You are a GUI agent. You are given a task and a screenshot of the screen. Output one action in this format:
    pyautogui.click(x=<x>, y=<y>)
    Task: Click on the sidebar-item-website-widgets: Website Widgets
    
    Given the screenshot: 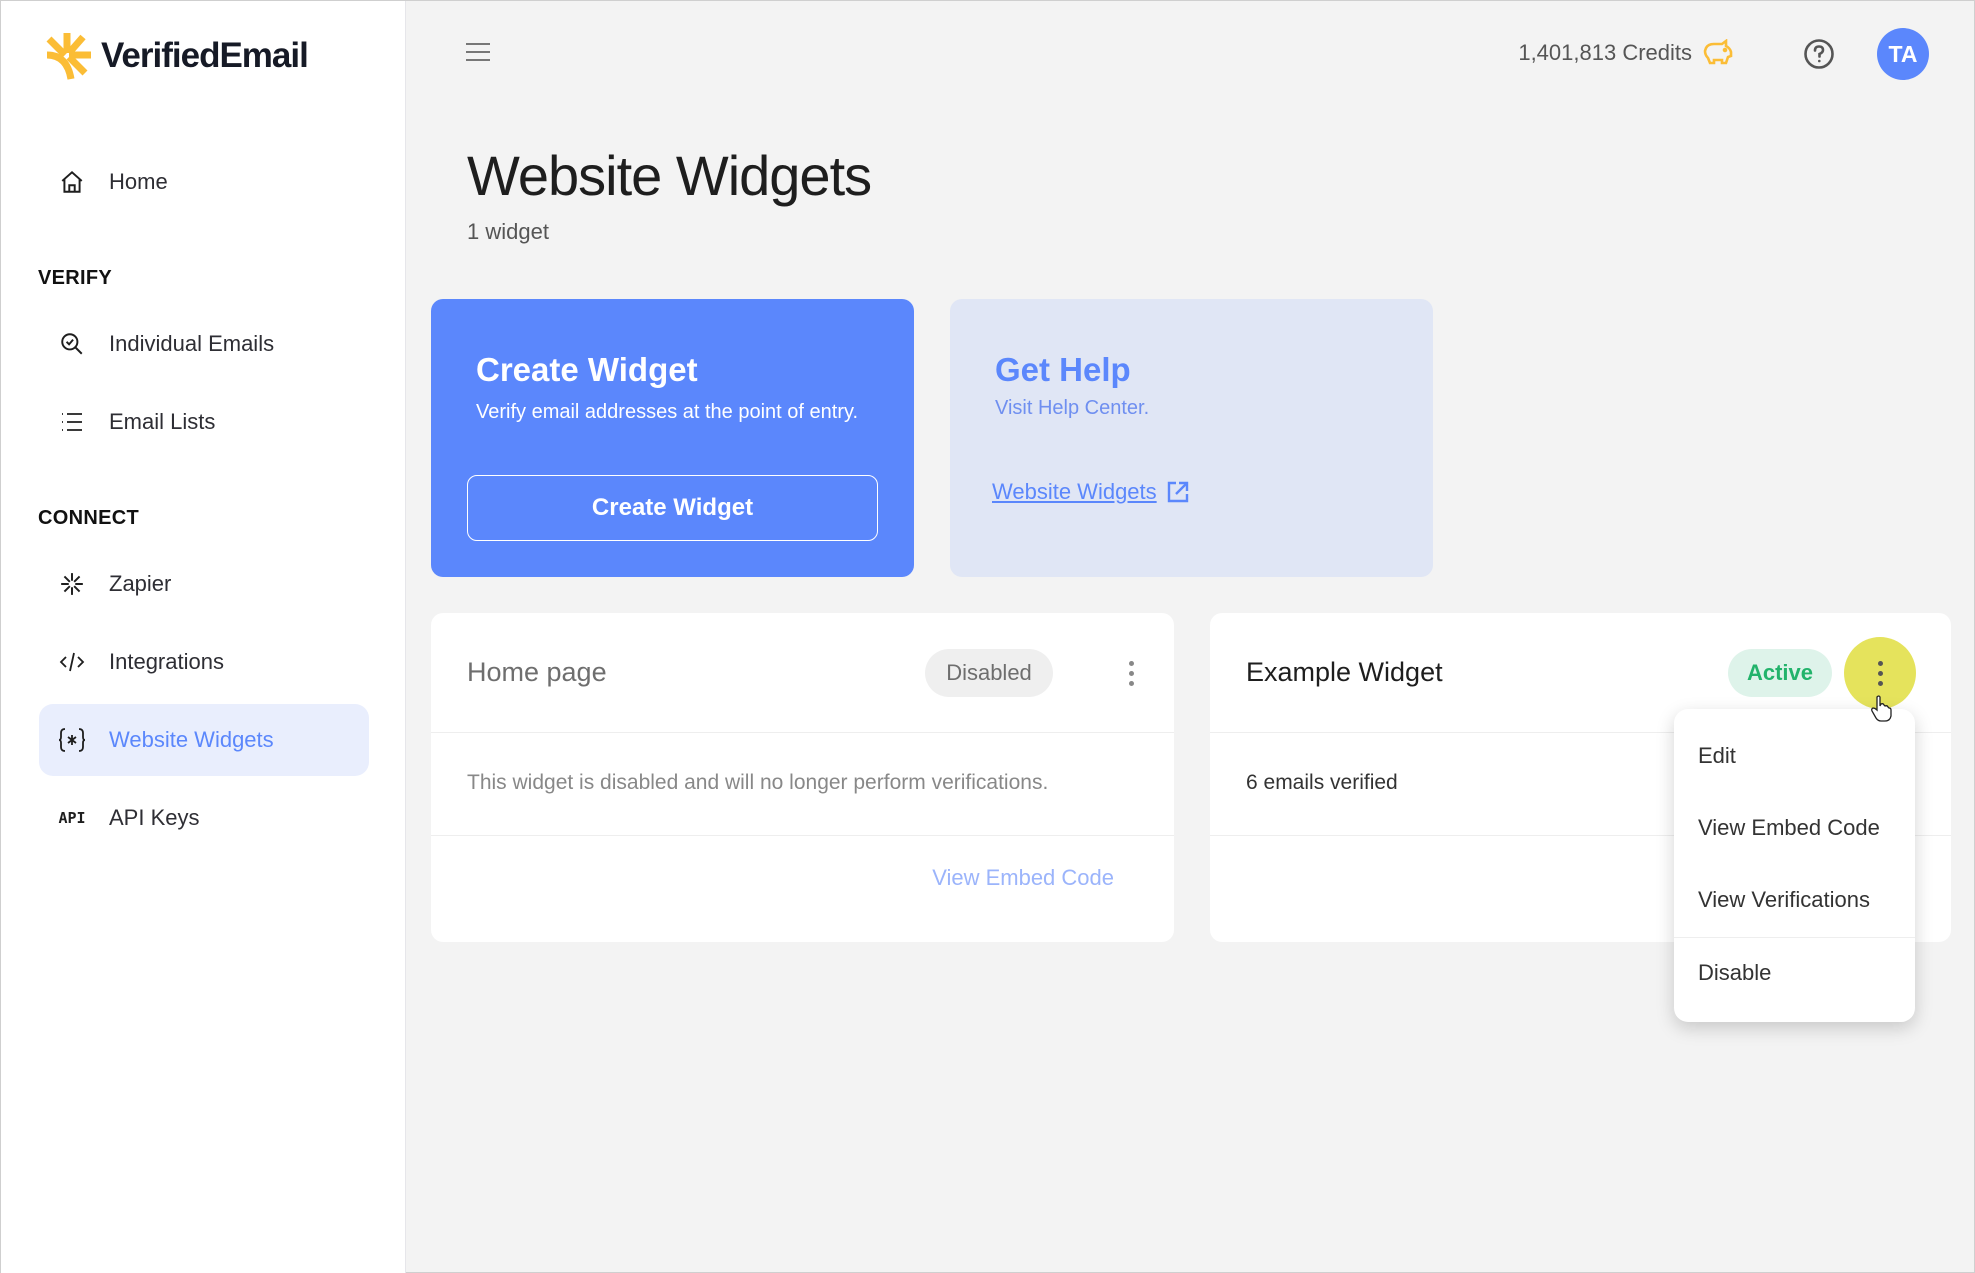 What is the action you would take?
    pyautogui.click(x=204, y=740)
    